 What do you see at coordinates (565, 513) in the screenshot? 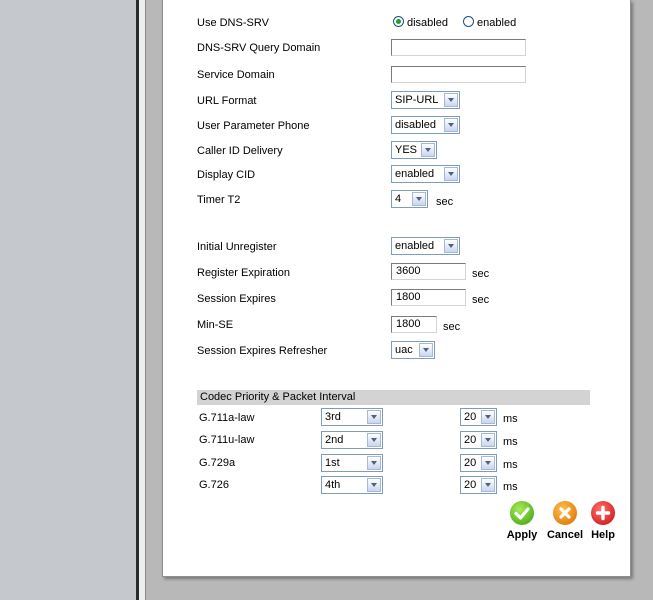
I see `x-icon` at bounding box center [565, 513].